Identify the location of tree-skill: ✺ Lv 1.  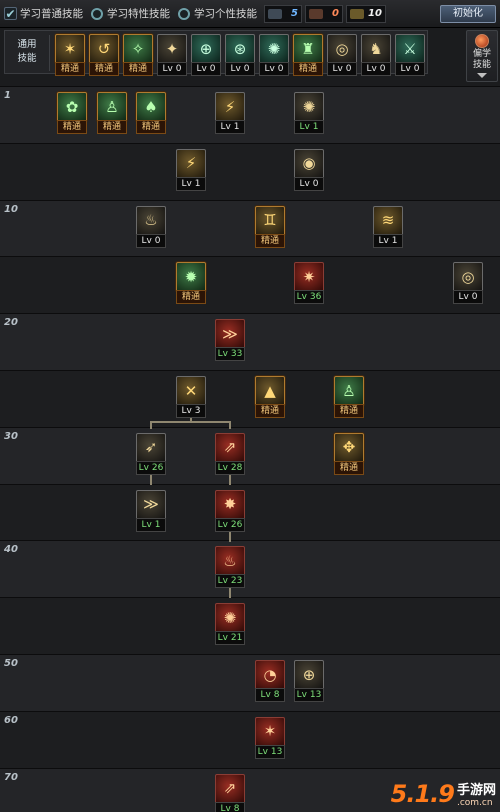
(309, 113).